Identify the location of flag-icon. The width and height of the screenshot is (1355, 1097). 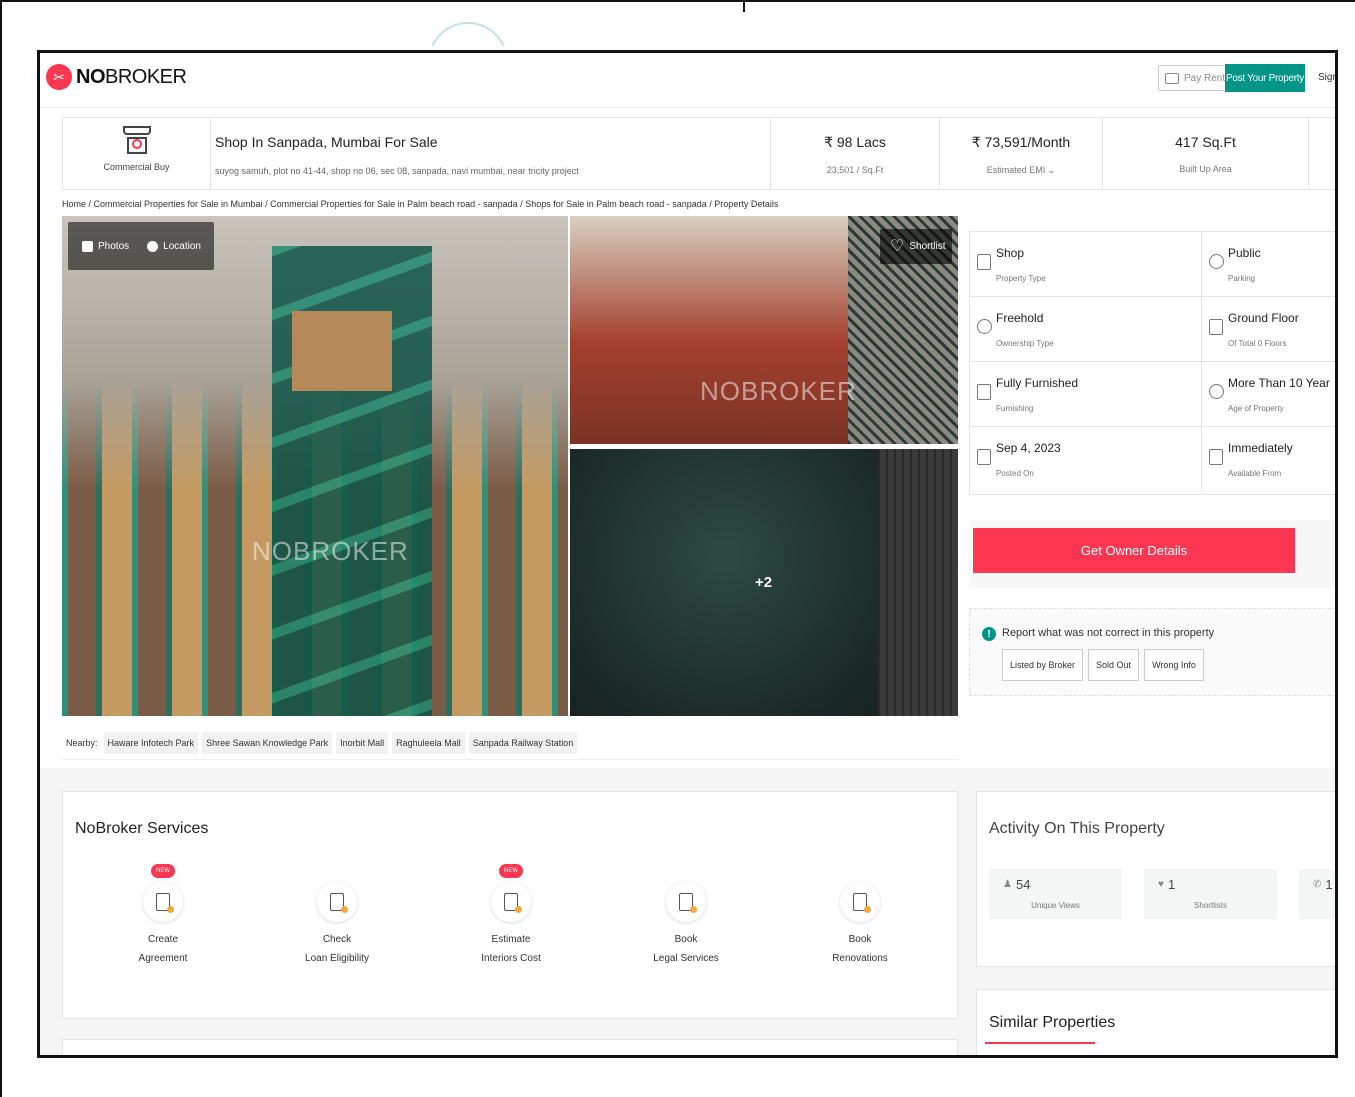
(984, 457).